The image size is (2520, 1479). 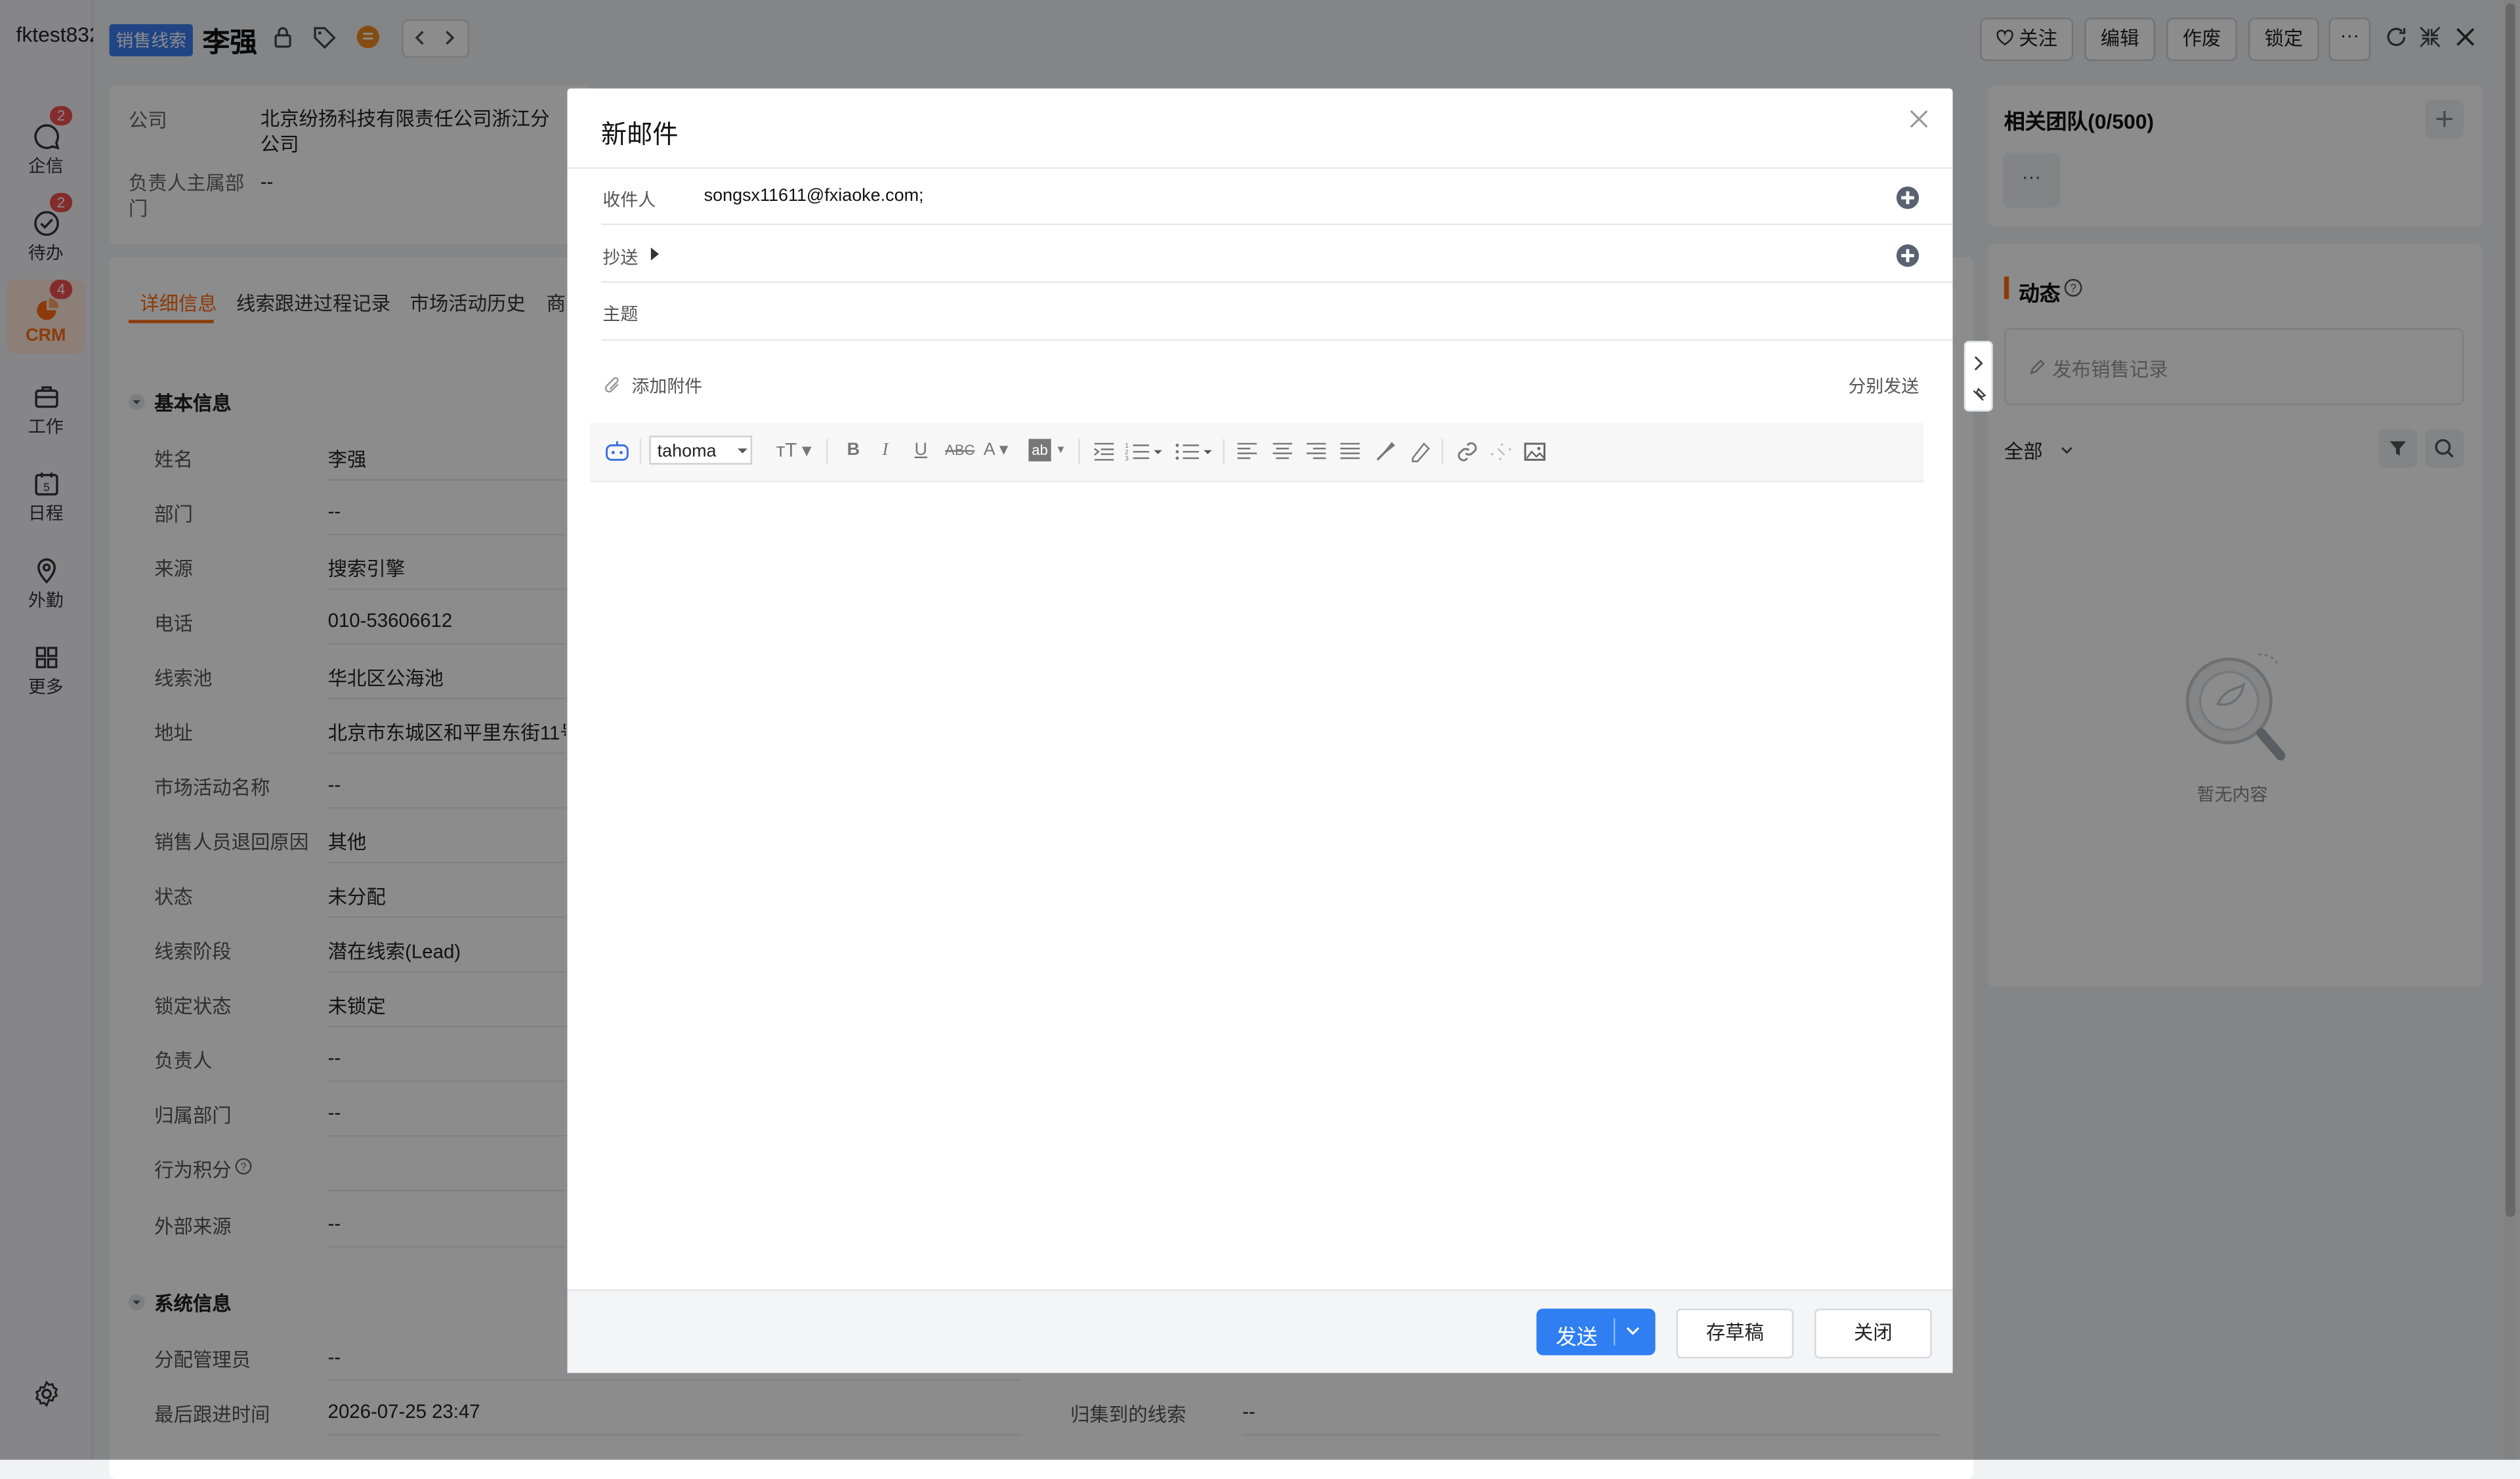 What do you see at coordinates (1614, 1332) in the screenshot?
I see `send-divider` at bounding box center [1614, 1332].